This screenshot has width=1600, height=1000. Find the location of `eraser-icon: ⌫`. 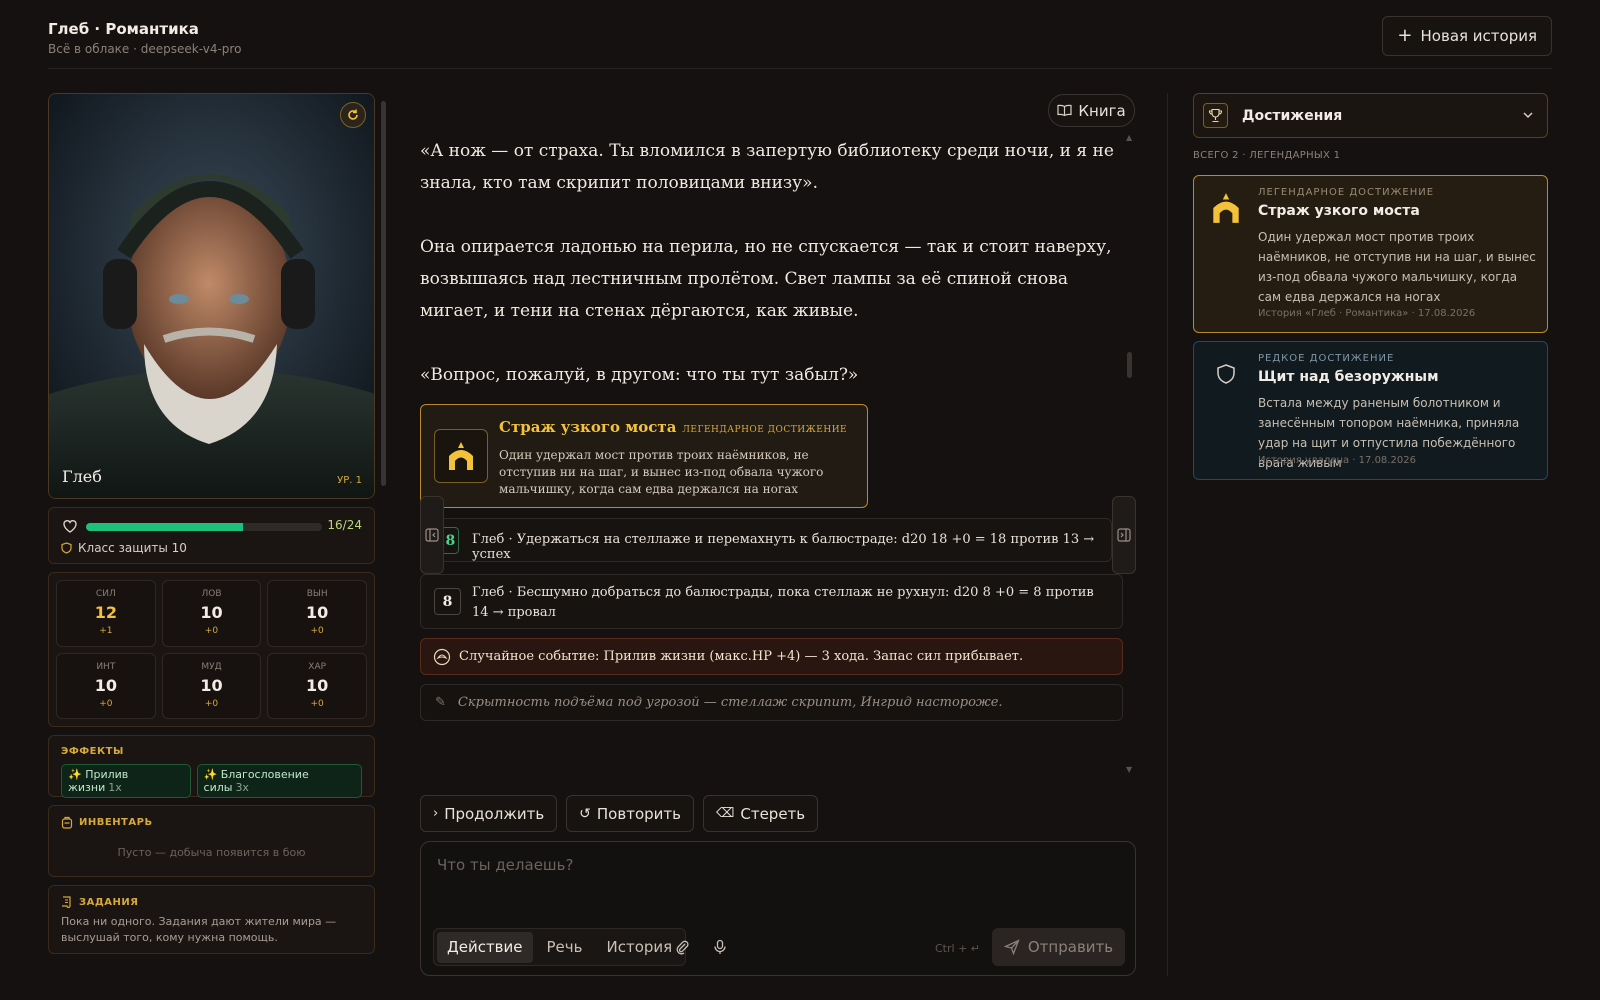

eraser-icon: ⌫ is located at coordinates (725, 813).